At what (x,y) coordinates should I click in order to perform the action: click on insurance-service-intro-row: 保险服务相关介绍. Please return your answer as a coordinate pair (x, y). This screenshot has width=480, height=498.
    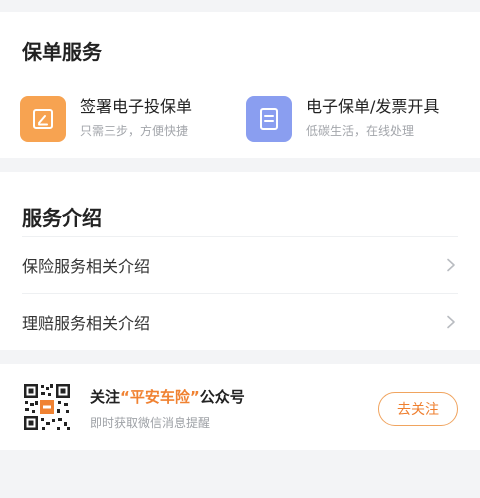
    Looking at the image, I should click on (240, 264).